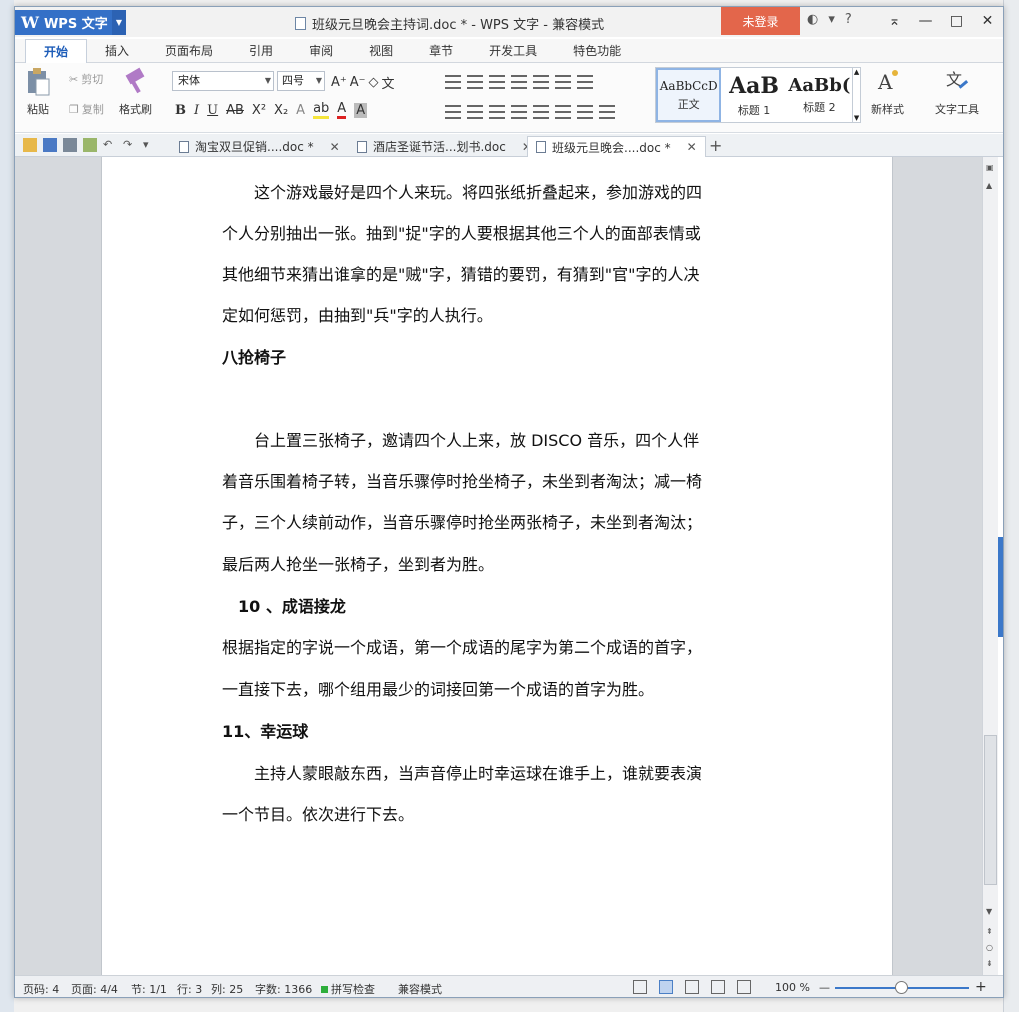 This screenshot has width=1019, height=1012. Describe the element at coordinates (640, 987) in the screenshot. I see `fullscreen-view-icon` at that location.